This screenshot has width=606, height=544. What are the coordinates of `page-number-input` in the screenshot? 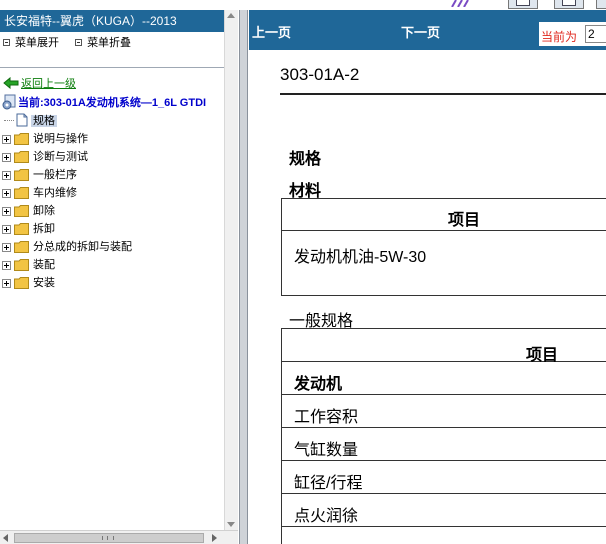 It's located at (595, 34).